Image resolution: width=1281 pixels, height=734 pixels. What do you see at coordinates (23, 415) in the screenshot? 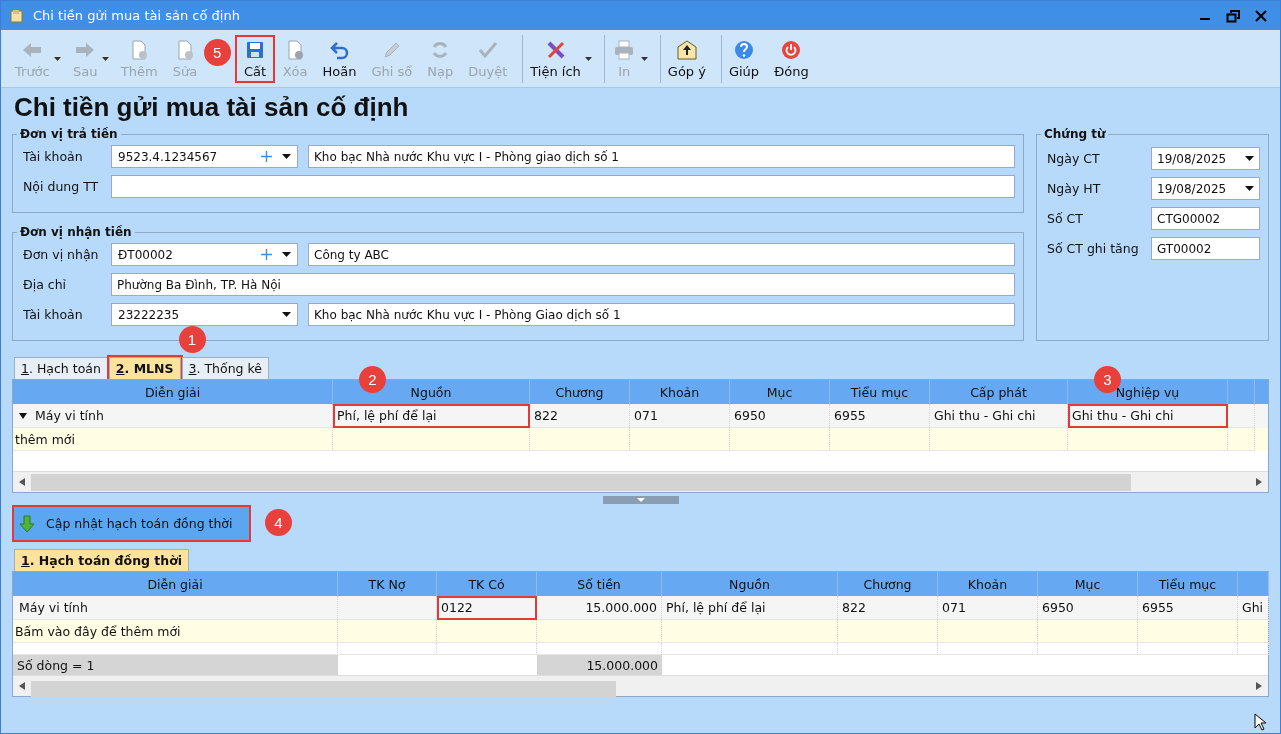
I see `current-row-icon` at bounding box center [23, 415].